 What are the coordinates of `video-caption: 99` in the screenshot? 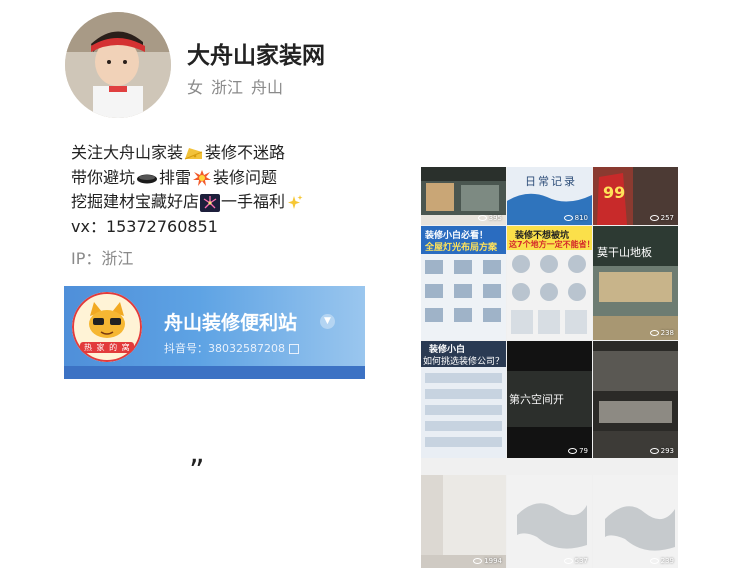 It's located at (614, 192).